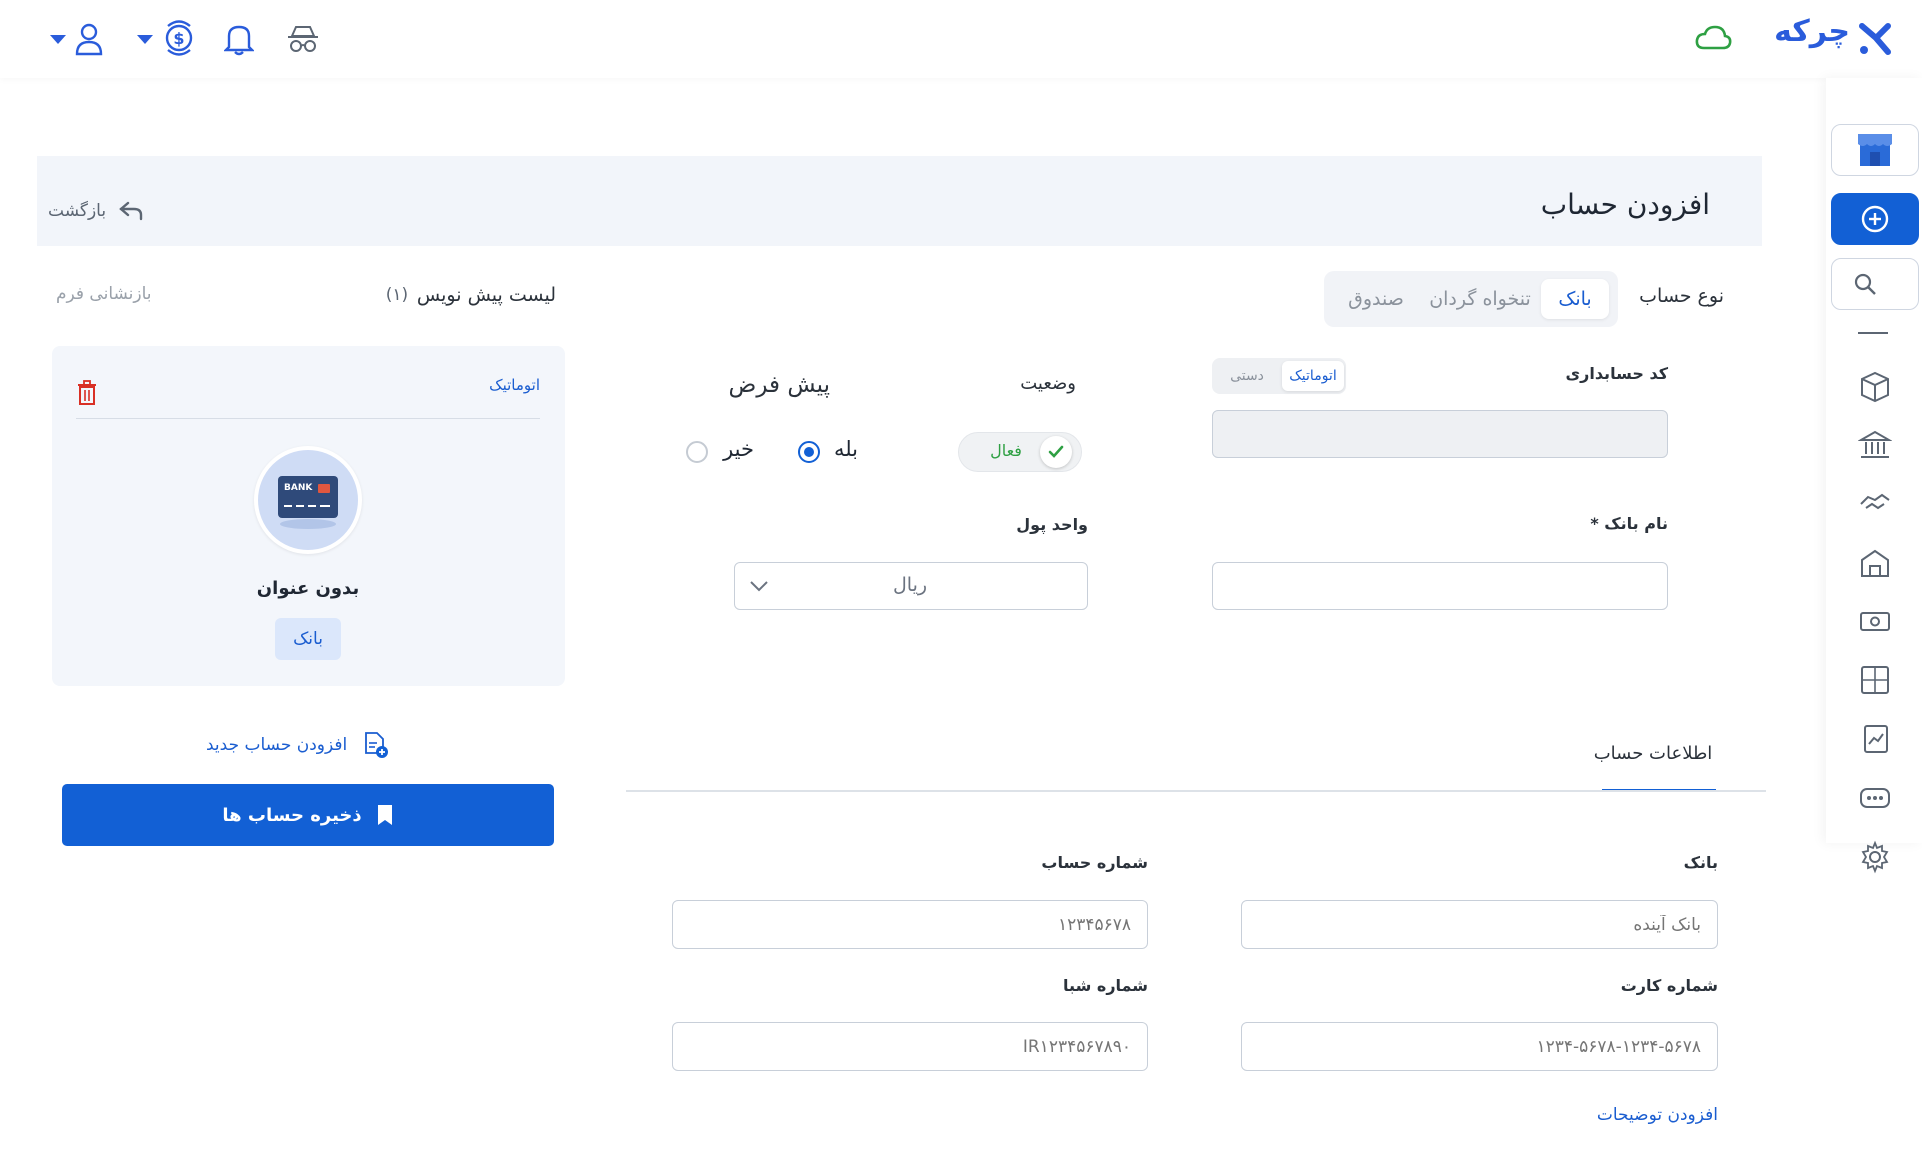 The width and height of the screenshot is (1922, 1165). I want to click on bank-field-input, so click(1479, 924).